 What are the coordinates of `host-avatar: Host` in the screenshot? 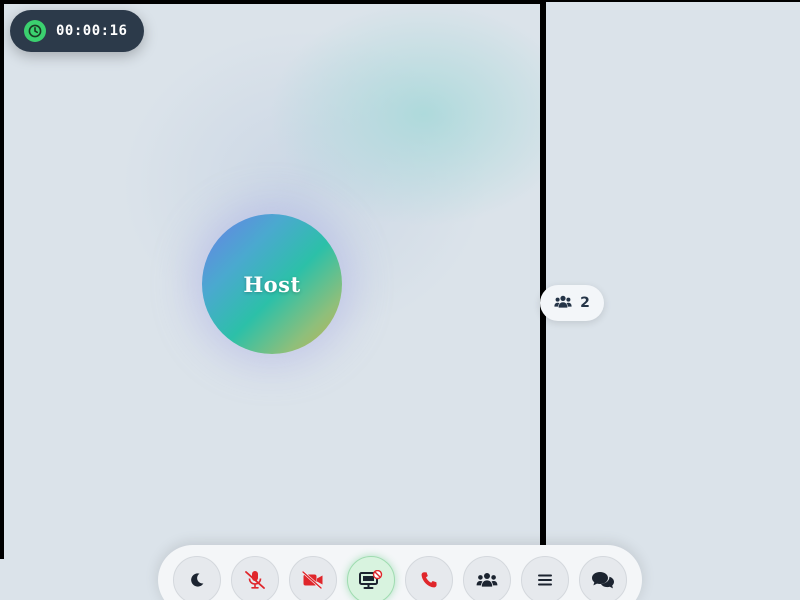 It's located at (272, 284).